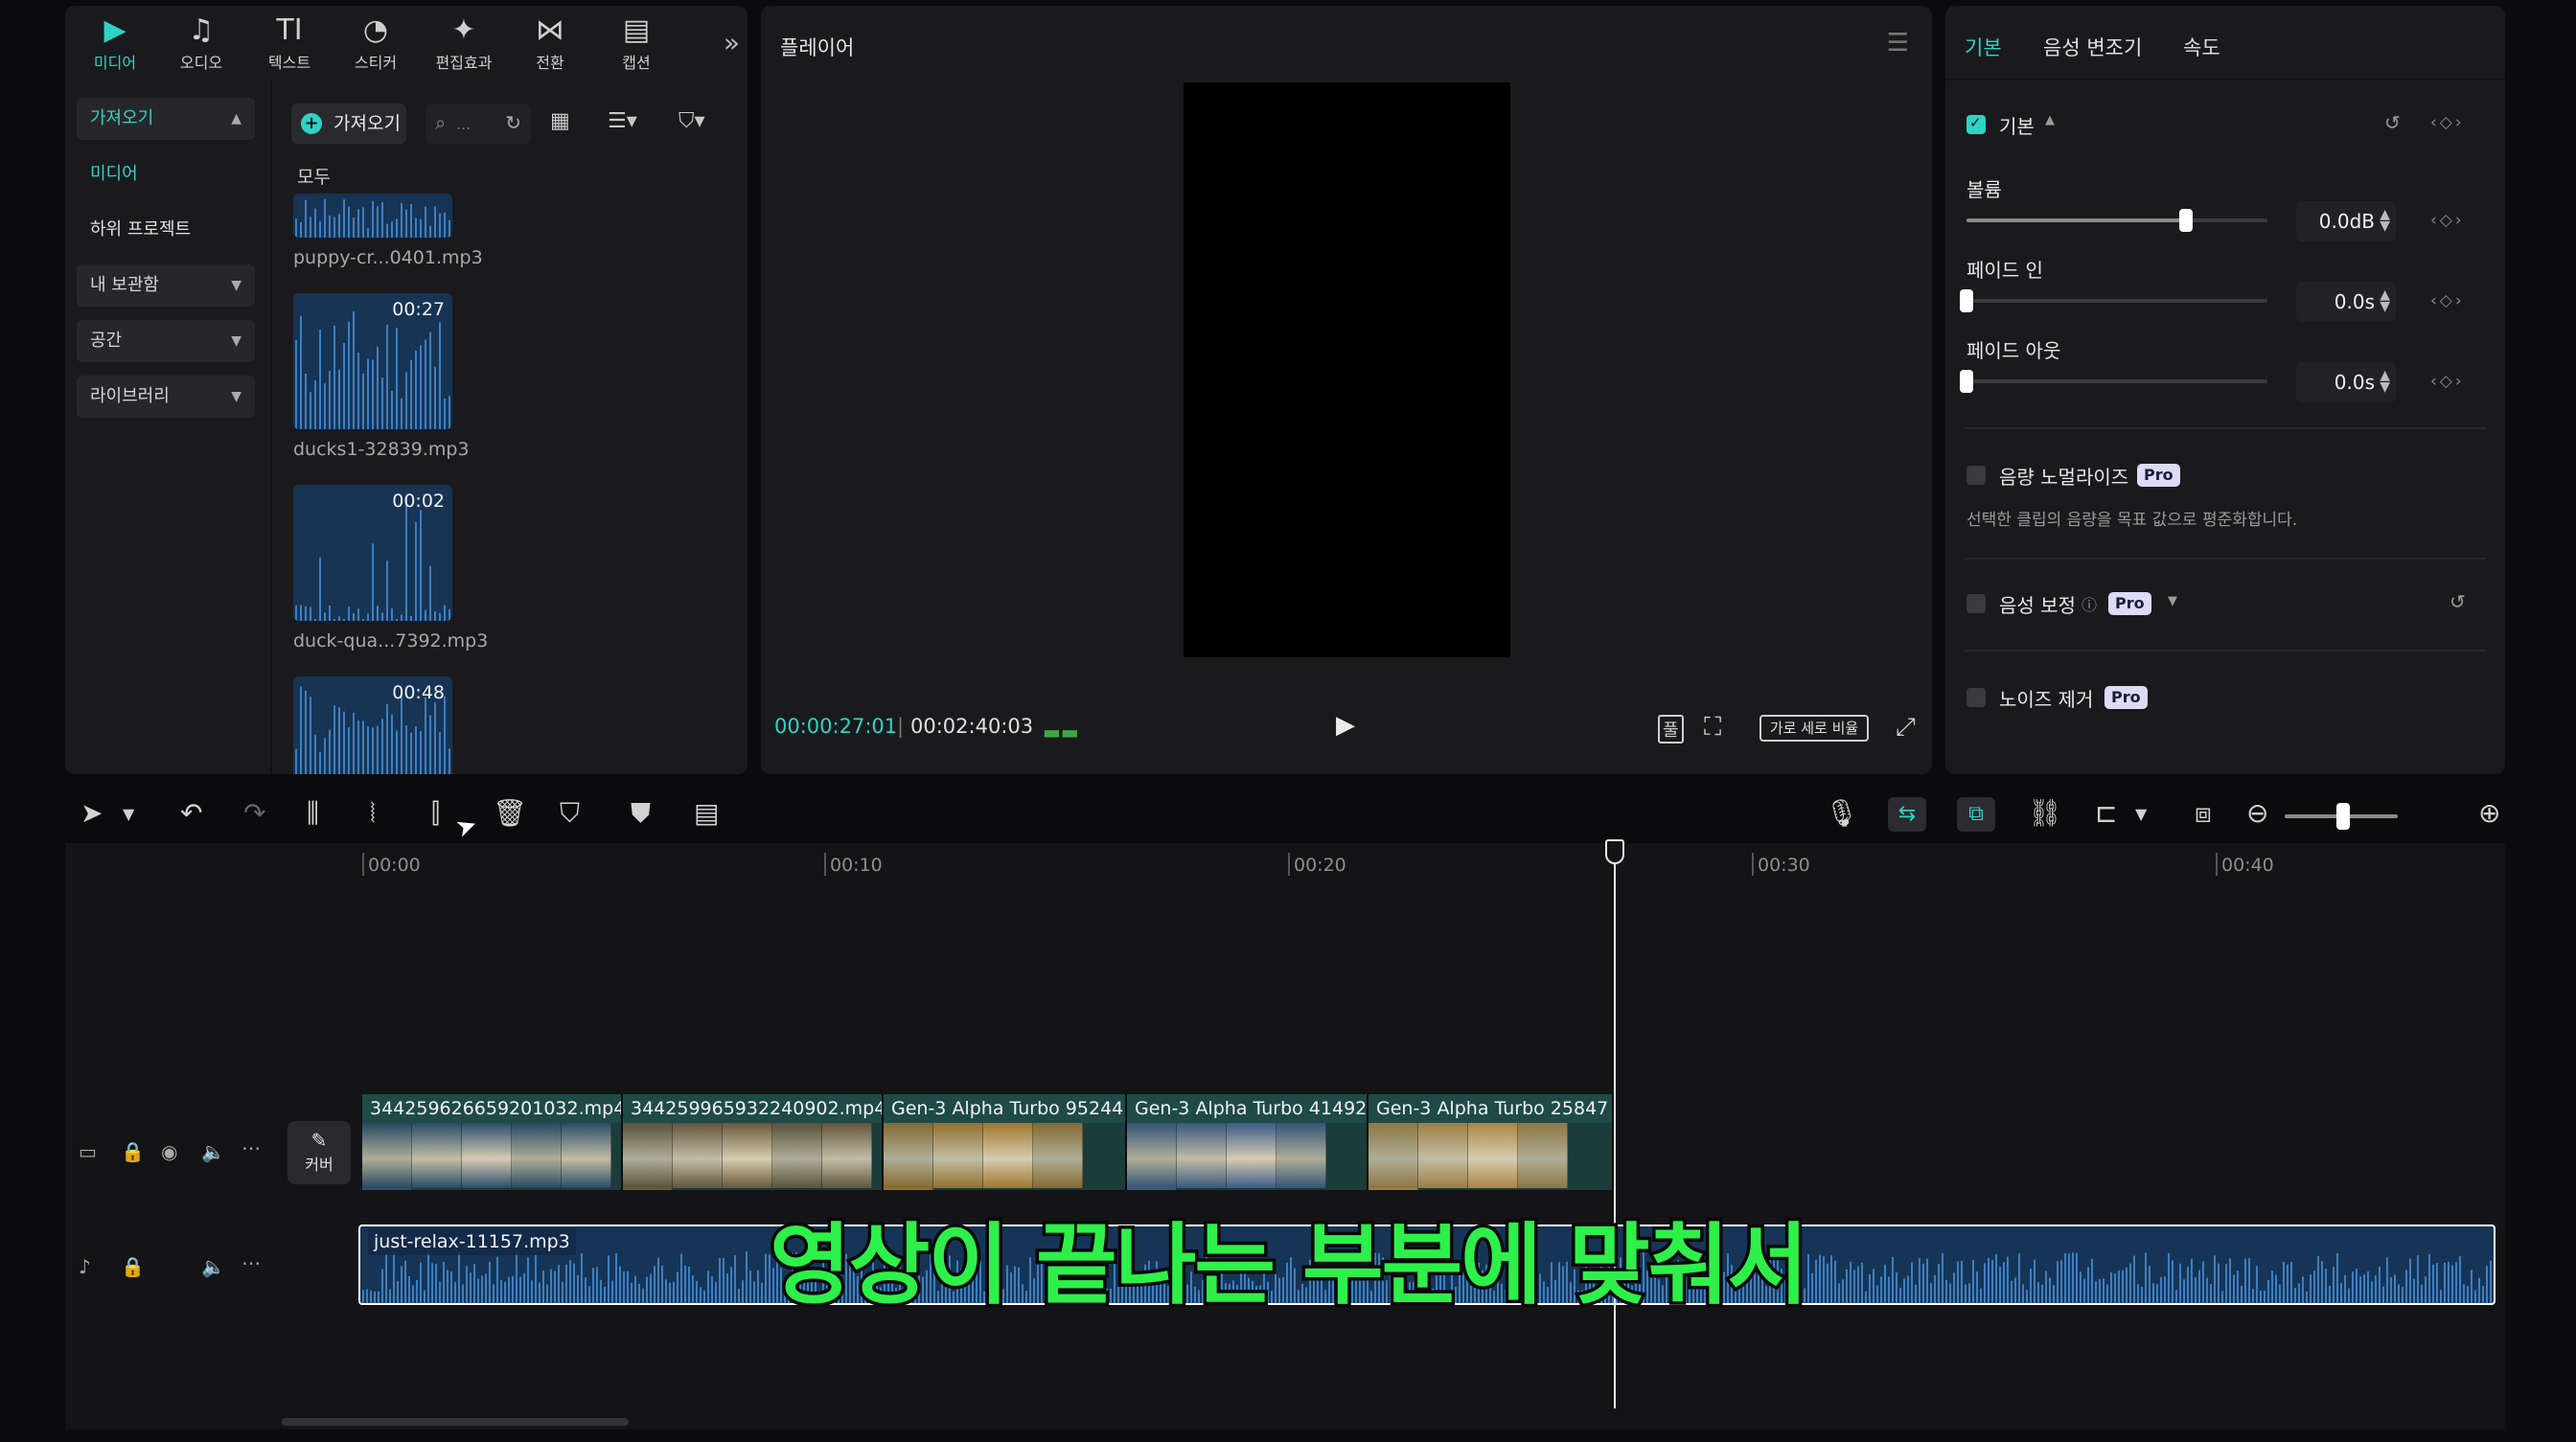 The height and width of the screenshot is (1442, 2576). What do you see at coordinates (381, 376) in the screenshot?
I see `media-item: 00:27 ducks1-32839.mp3` at bounding box center [381, 376].